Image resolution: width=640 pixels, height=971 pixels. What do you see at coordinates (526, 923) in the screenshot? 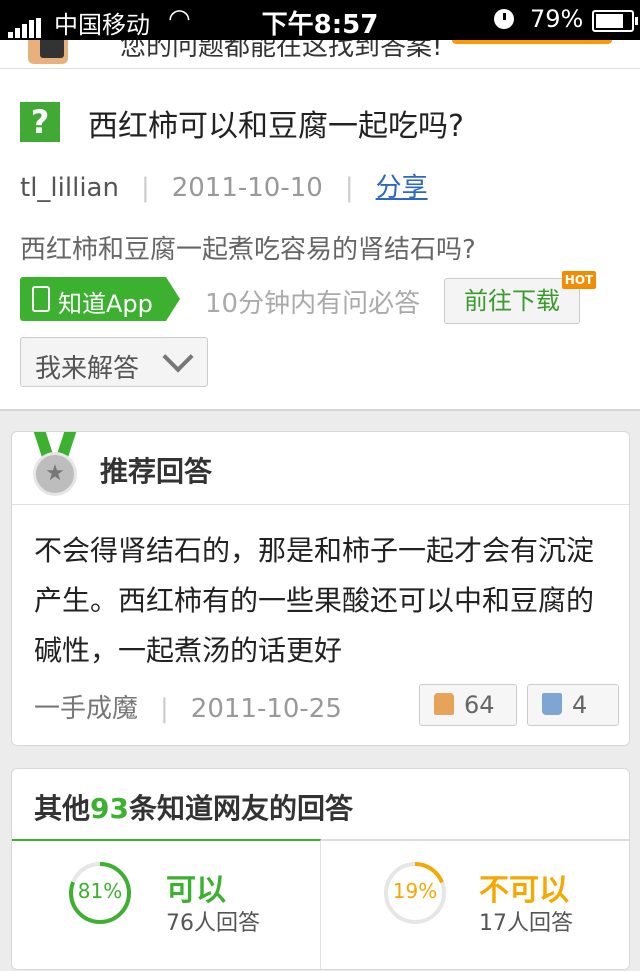
I see `no-count: 17人回答` at bounding box center [526, 923].